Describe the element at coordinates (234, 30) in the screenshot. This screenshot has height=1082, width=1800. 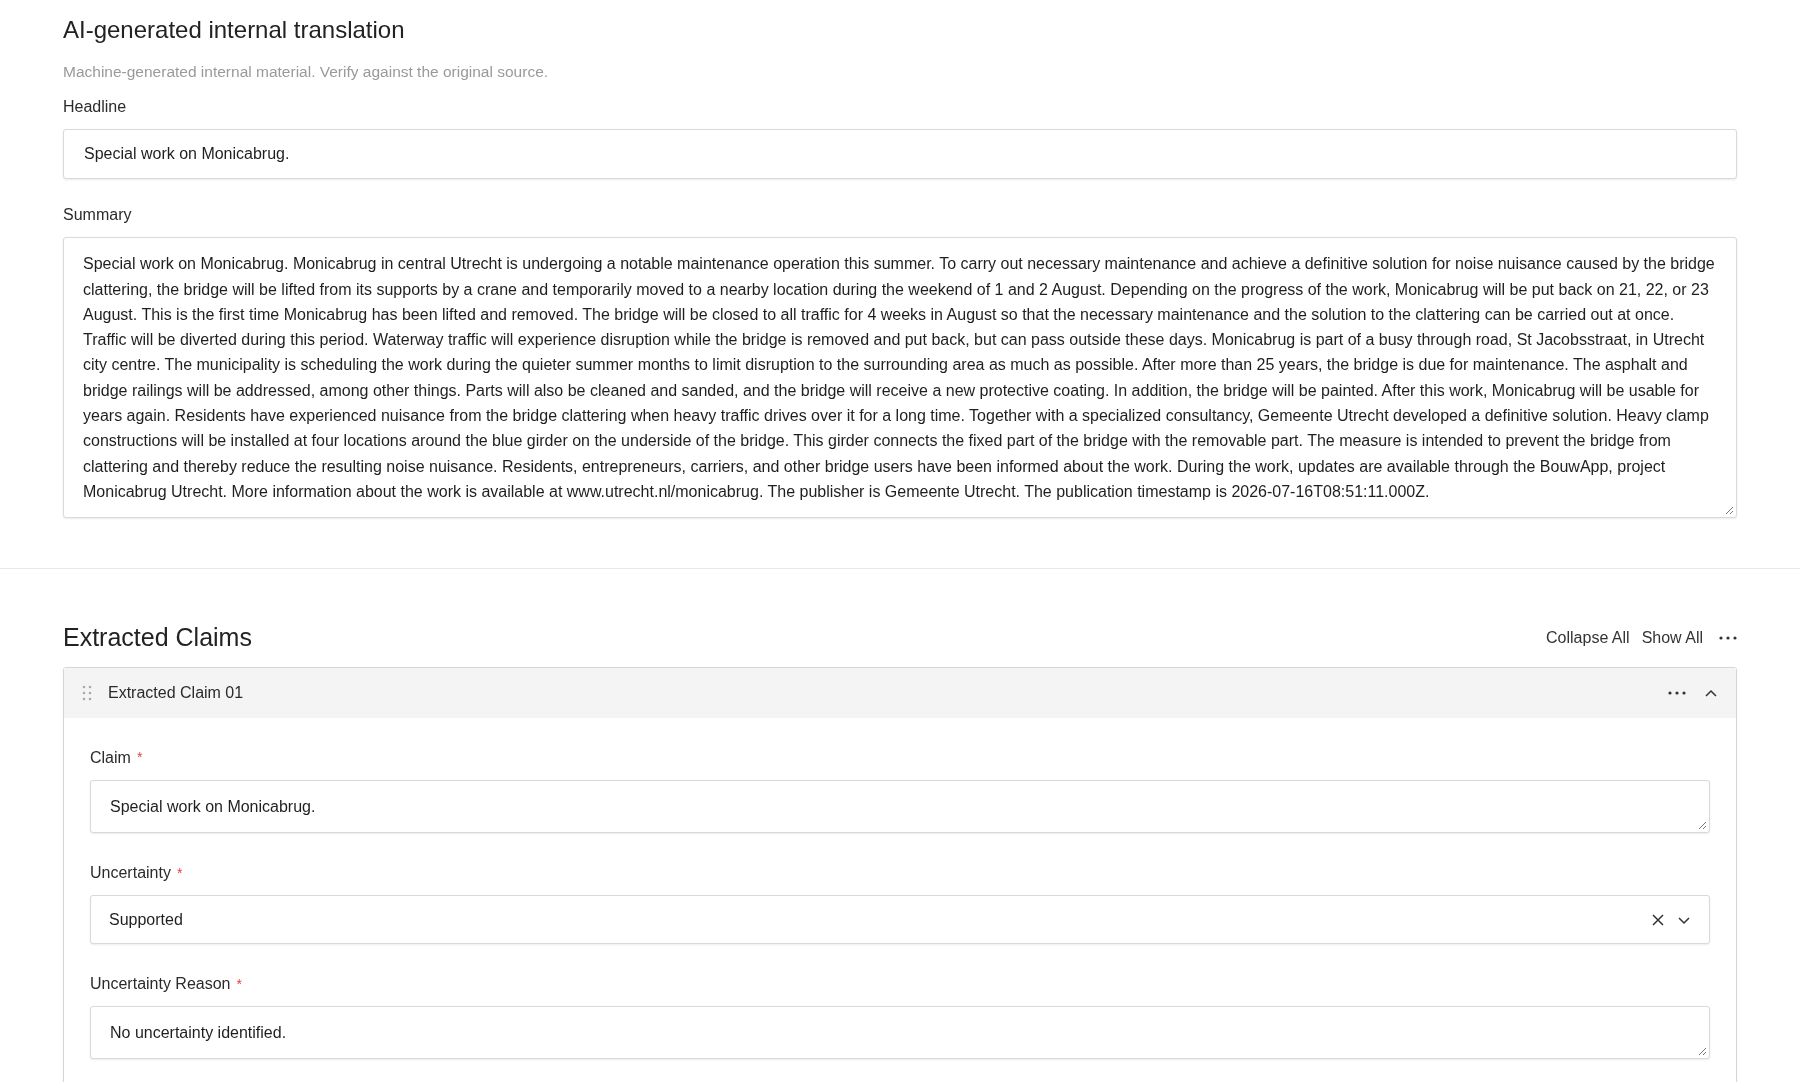
I see `section-title: AI-generated internal translation` at that location.